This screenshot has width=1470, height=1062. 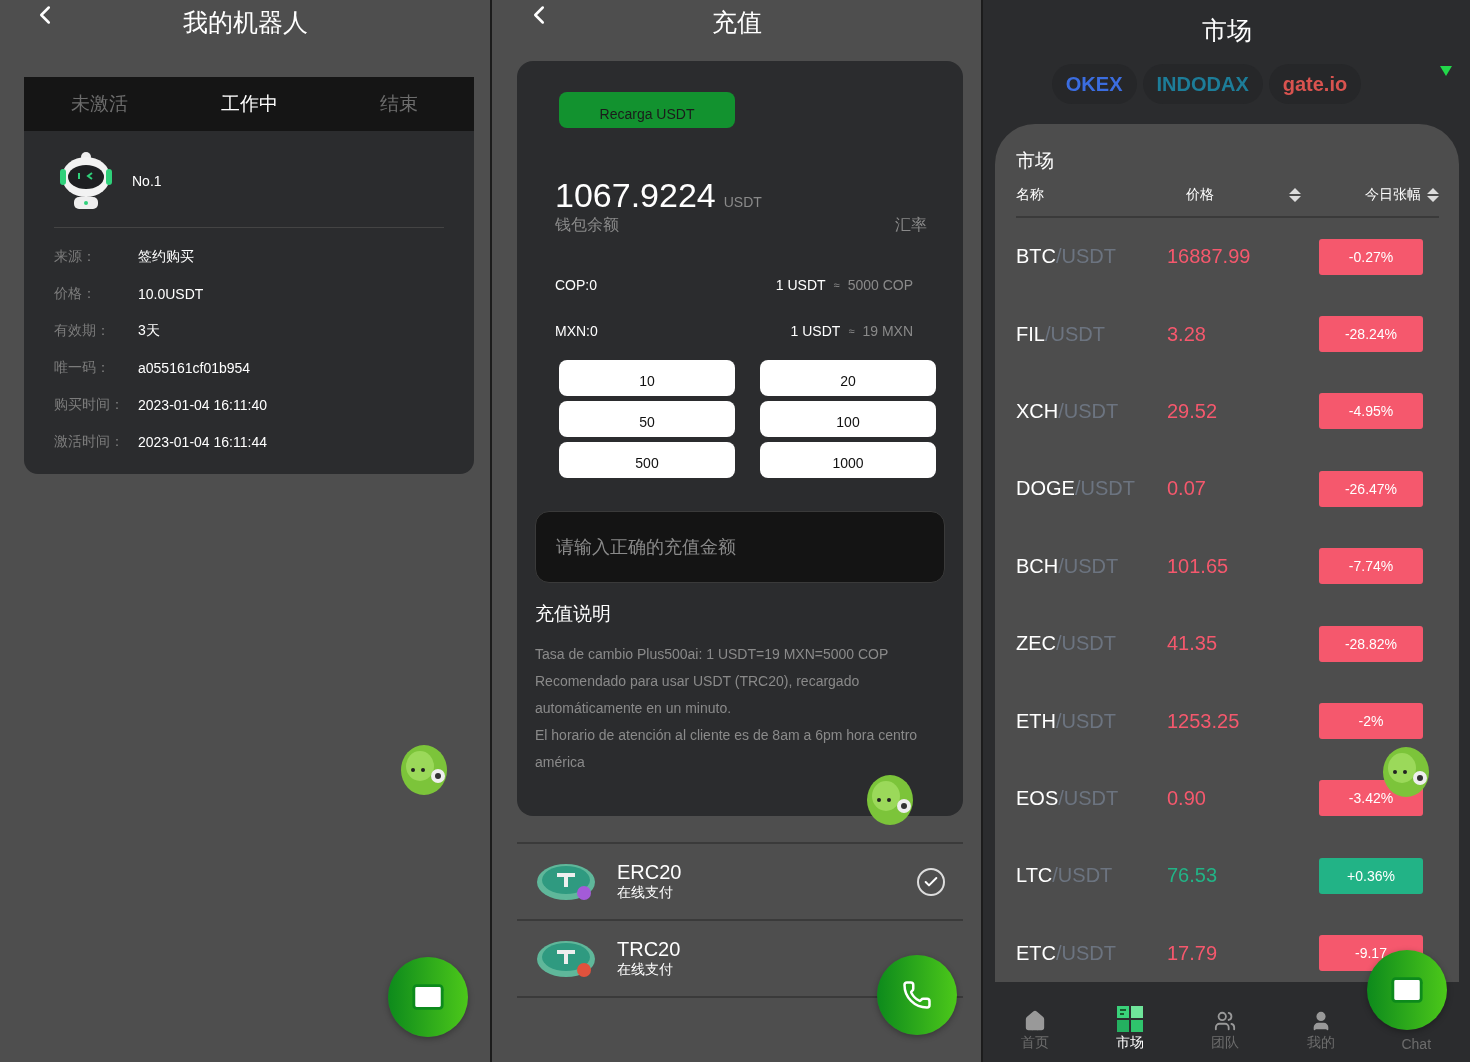 I want to click on field-value: 3天, so click(x=149, y=330).